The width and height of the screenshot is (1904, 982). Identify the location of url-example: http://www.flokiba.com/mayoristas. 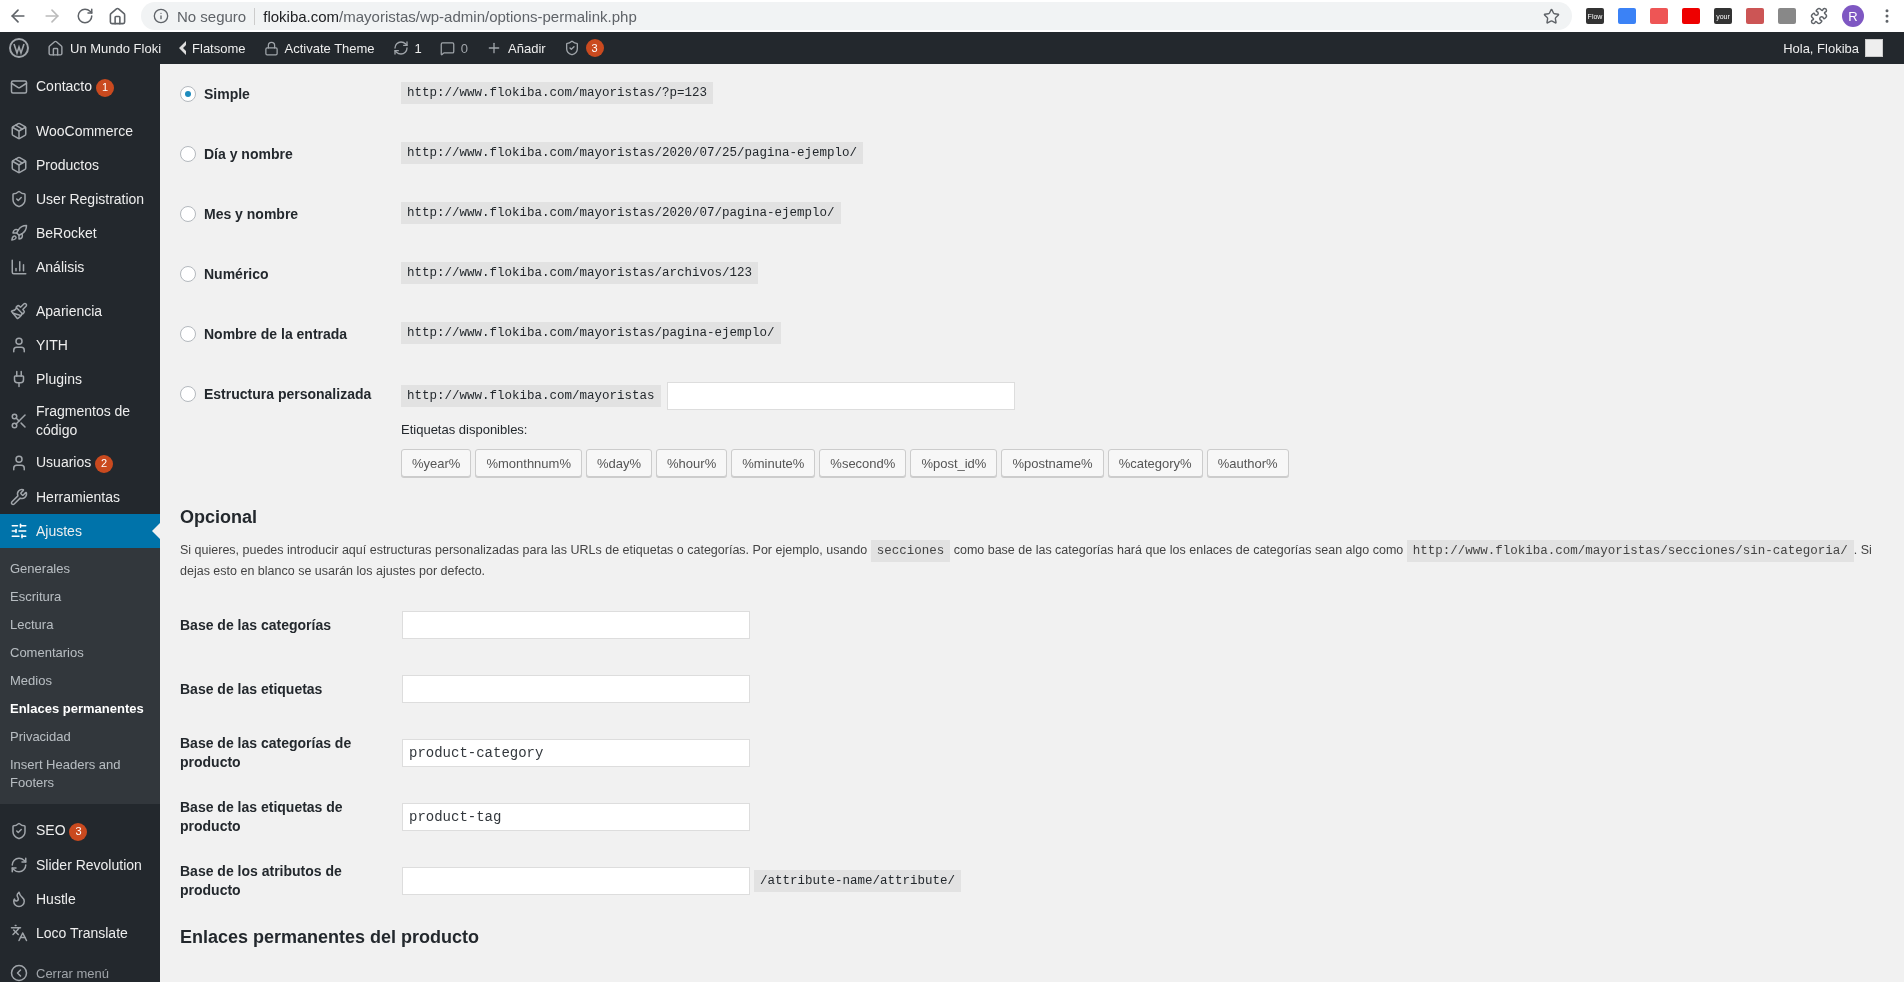
(531, 396).